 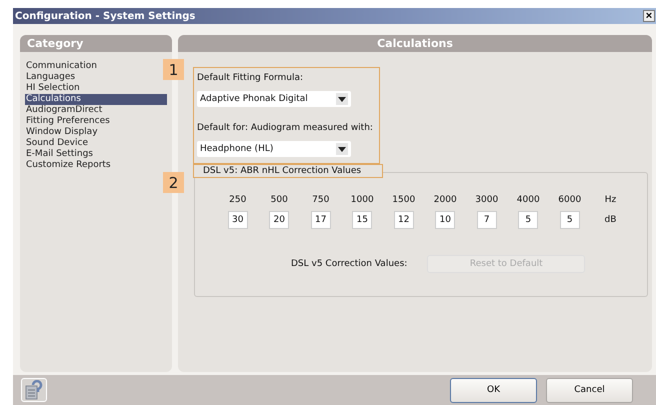 I want to click on category-item: Customize Reports, so click(x=96, y=165).